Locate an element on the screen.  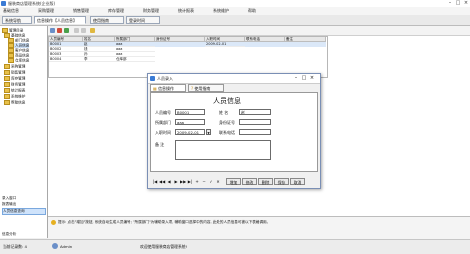
sidebar-button-entry: 录入窗口 is located at coordinates (23, 198).